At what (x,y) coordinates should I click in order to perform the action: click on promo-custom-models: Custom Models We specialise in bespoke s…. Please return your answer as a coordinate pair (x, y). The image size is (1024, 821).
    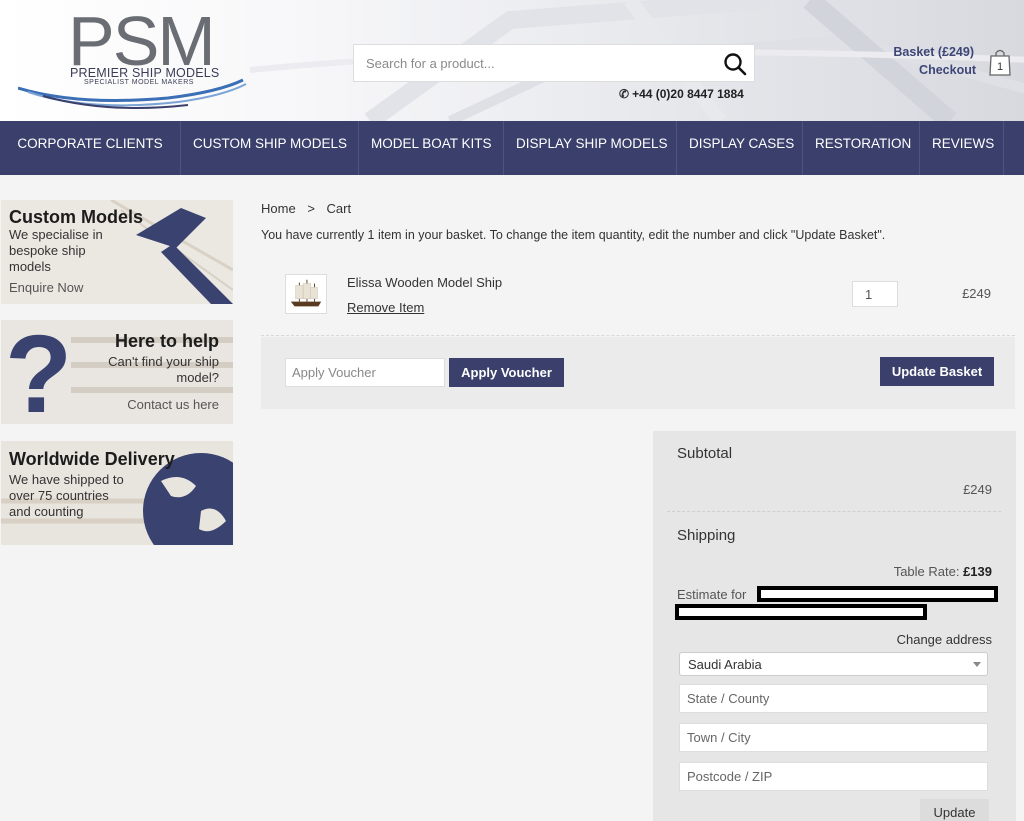
    Looking at the image, I should click on (117, 252).